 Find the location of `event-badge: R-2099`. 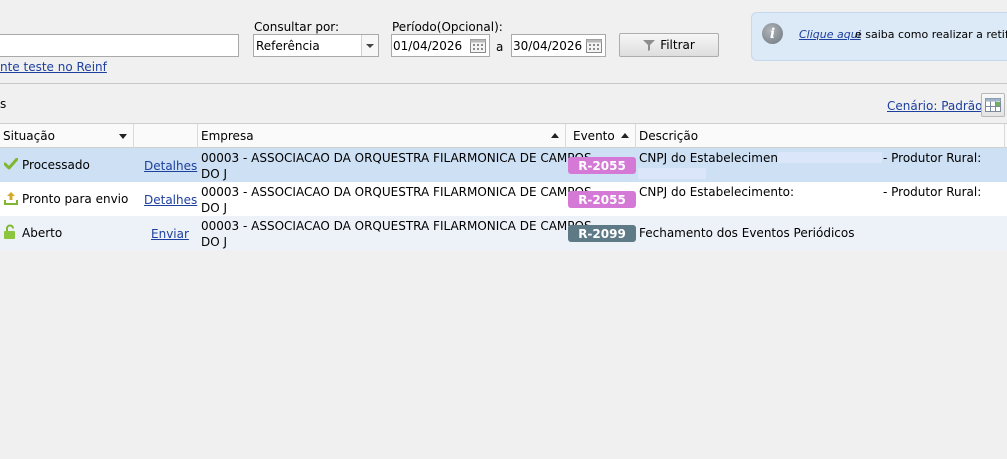

event-badge: R-2099 is located at coordinates (602, 233).